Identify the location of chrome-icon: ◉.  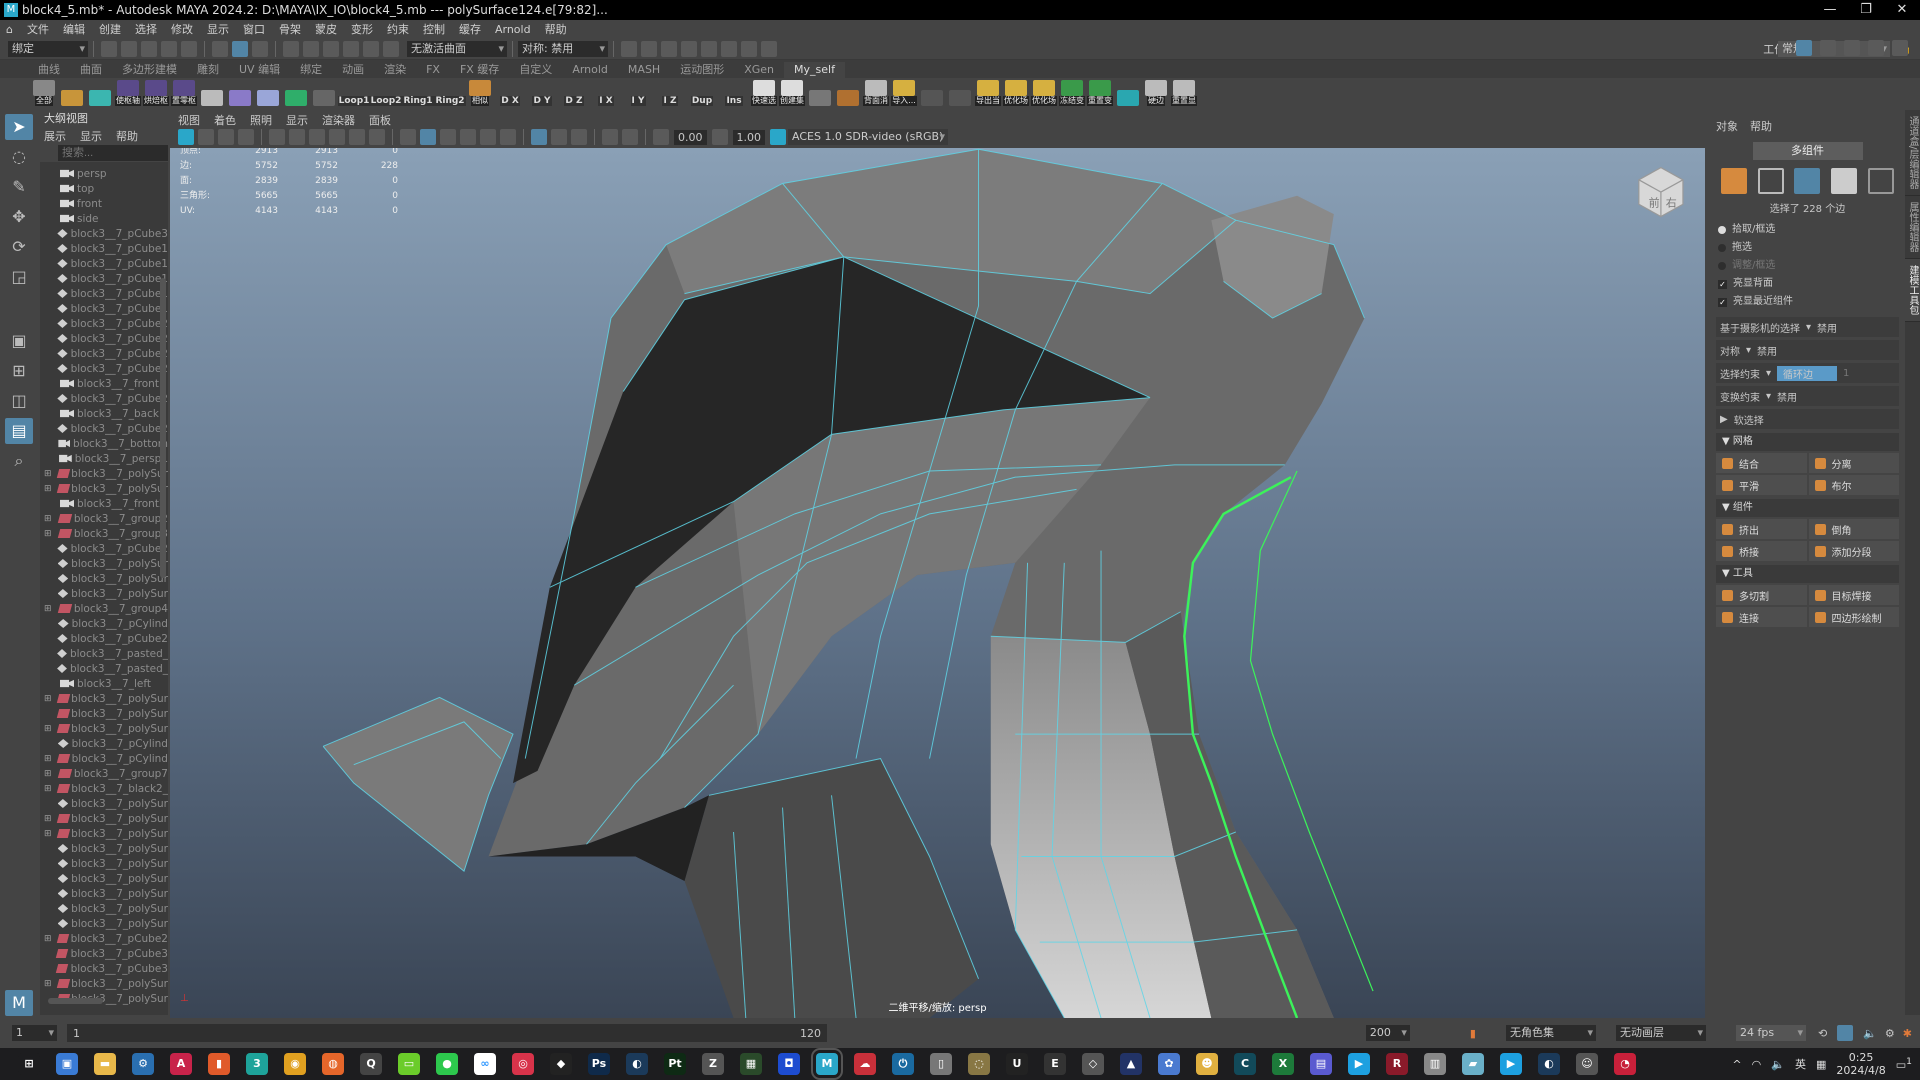
(295, 1064).